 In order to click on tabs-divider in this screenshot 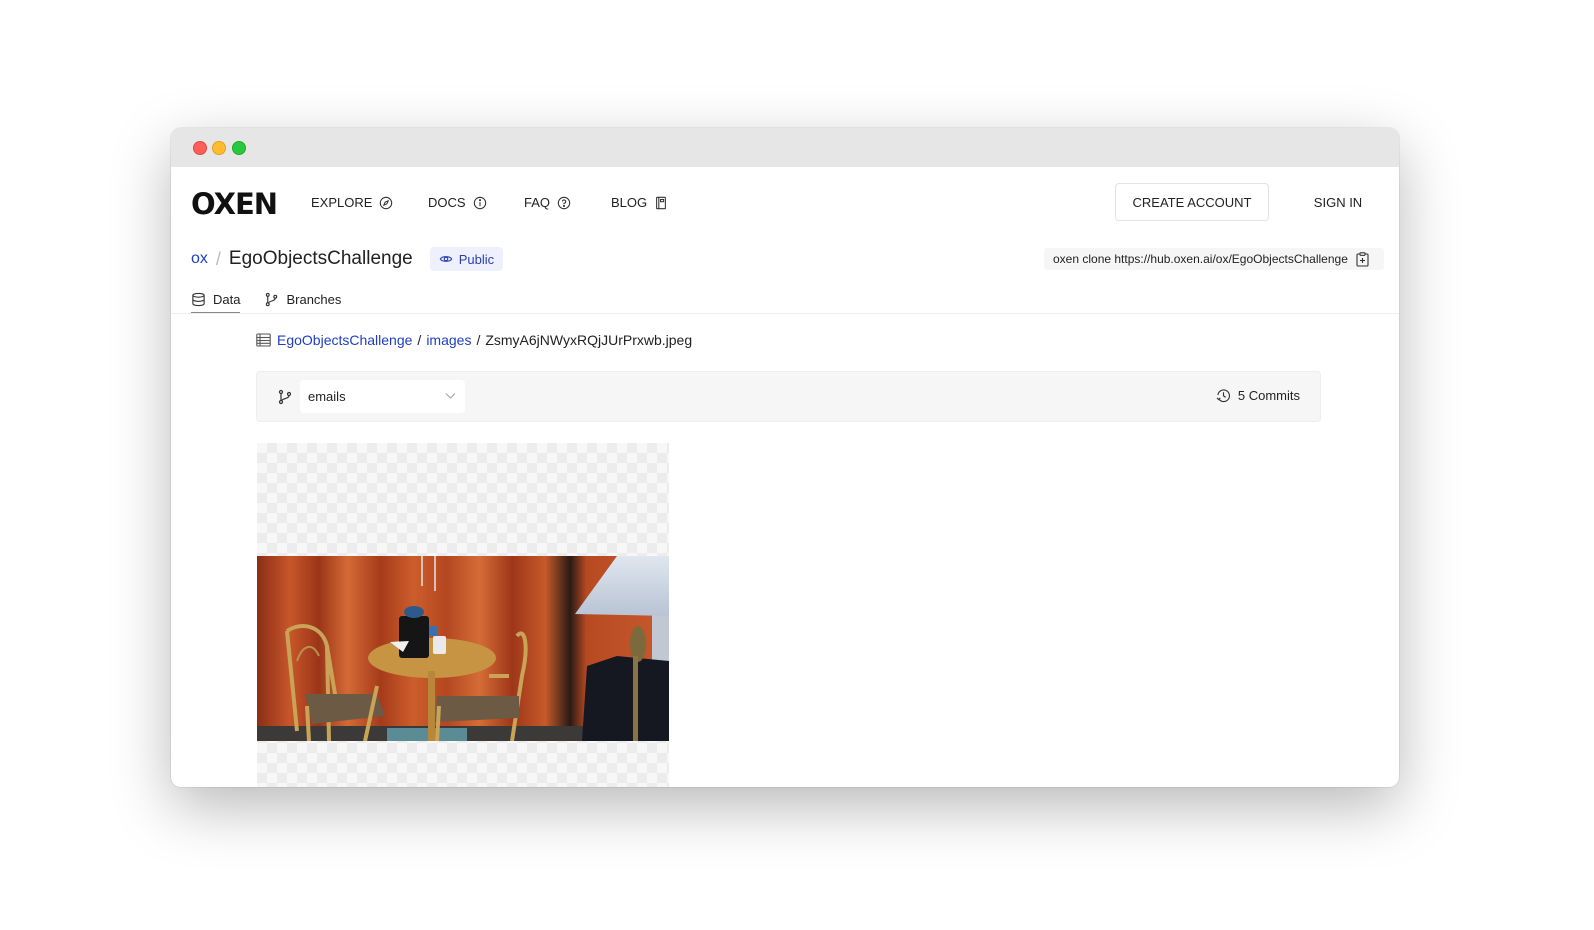, I will do `click(785, 313)`.